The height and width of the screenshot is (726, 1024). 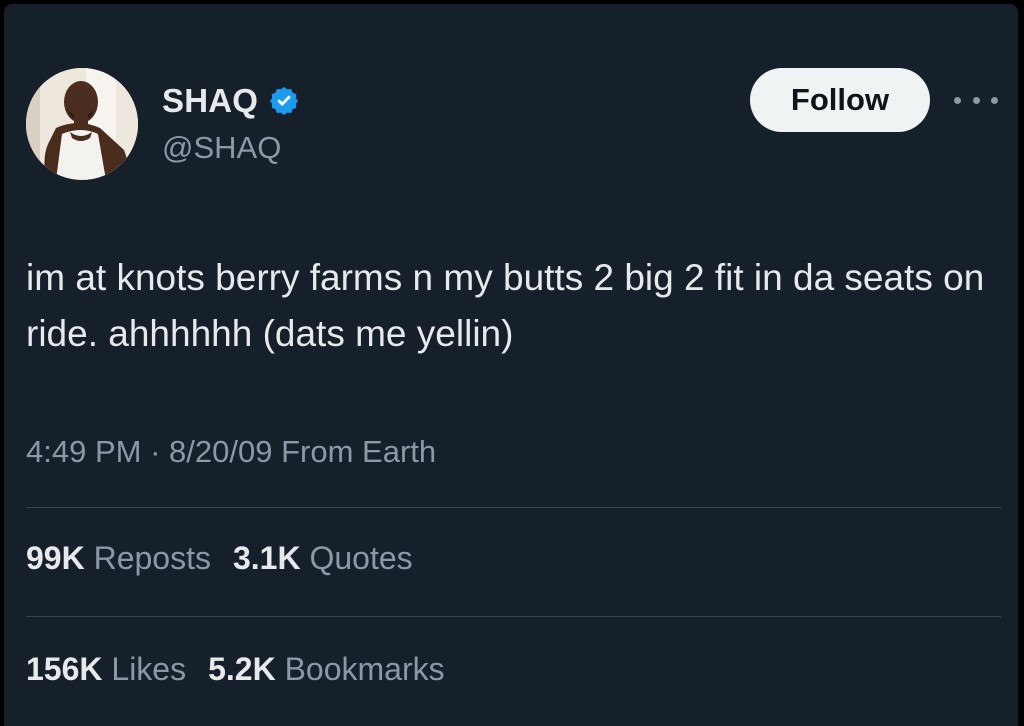 What do you see at coordinates (219, 558) in the screenshot?
I see `stats-row-engagement: 99K Reposts 3.1K Quotes` at bounding box center [219, 558].